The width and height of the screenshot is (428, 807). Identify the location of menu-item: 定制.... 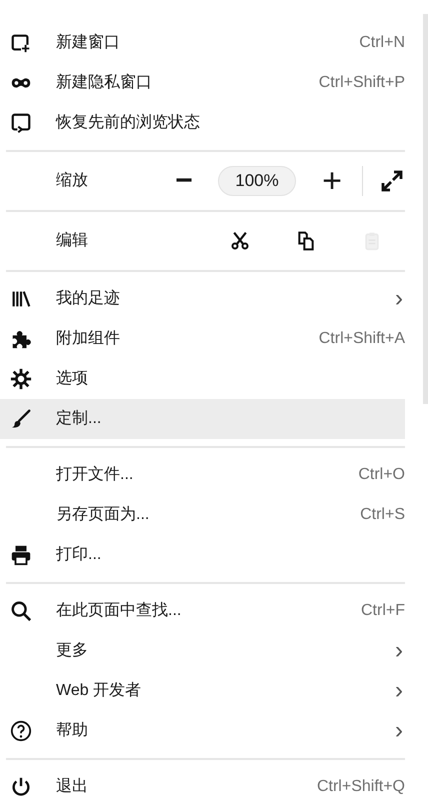
(202, 419).